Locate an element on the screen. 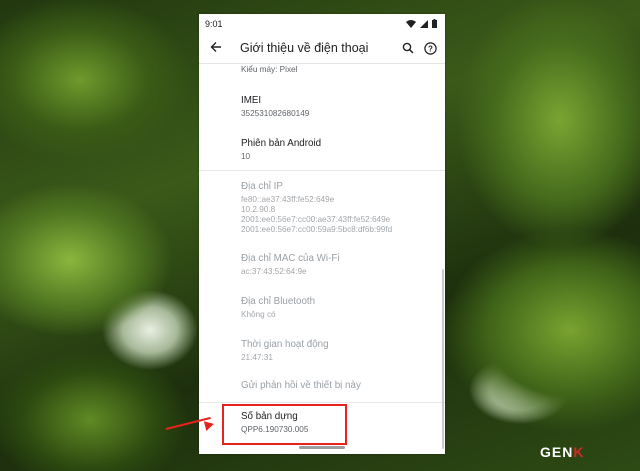 The height and width of the screenshot is (471, 640). uptime-value: 21:47:31 is located at coordinates (257, 357).